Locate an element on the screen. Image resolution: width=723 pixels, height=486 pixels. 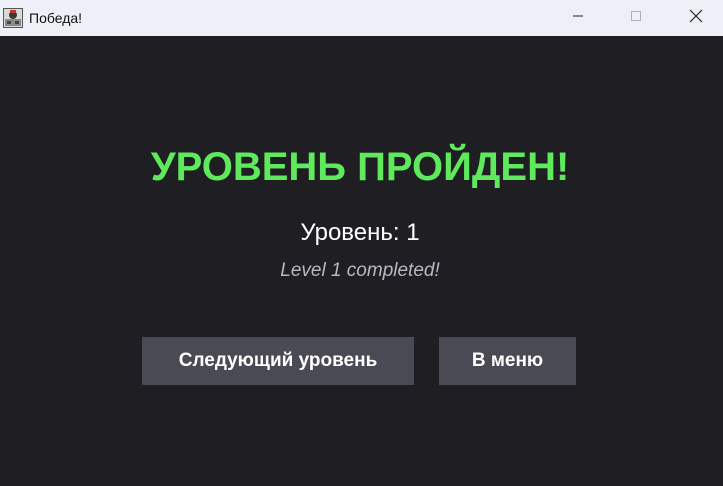
title-bar: Победа! is located at coordinates (361, 18).